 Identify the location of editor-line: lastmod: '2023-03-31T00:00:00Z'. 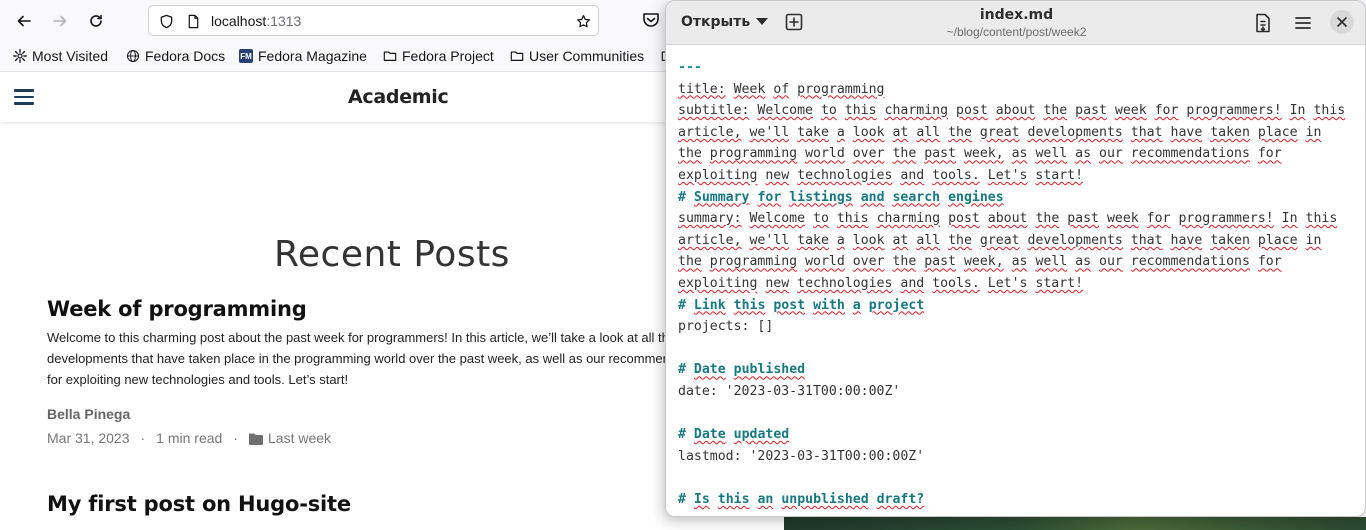
(801, 456).